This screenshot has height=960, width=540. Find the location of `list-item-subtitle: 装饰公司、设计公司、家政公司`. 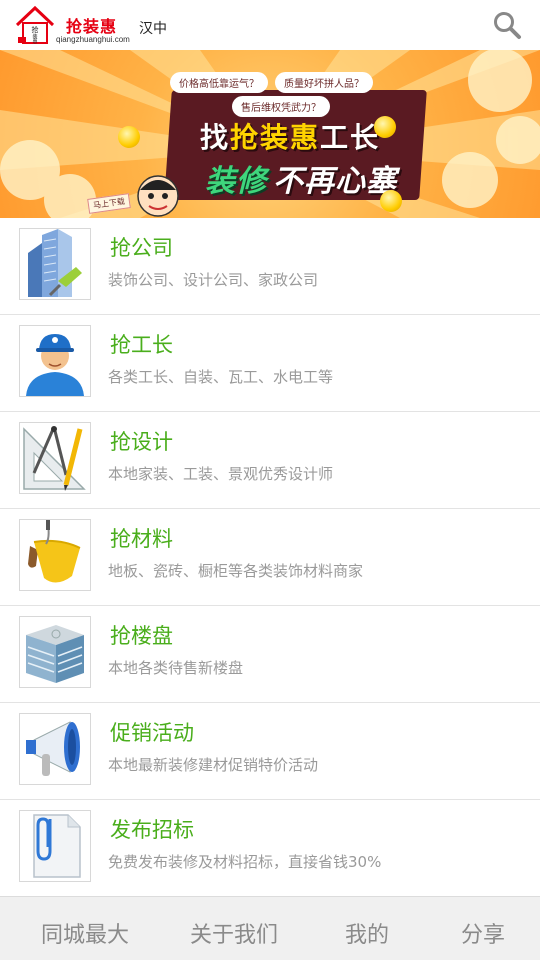

list-item-subtitle: 装饰公司、设计公司、家政公司 is located at coordinates (213, 280).